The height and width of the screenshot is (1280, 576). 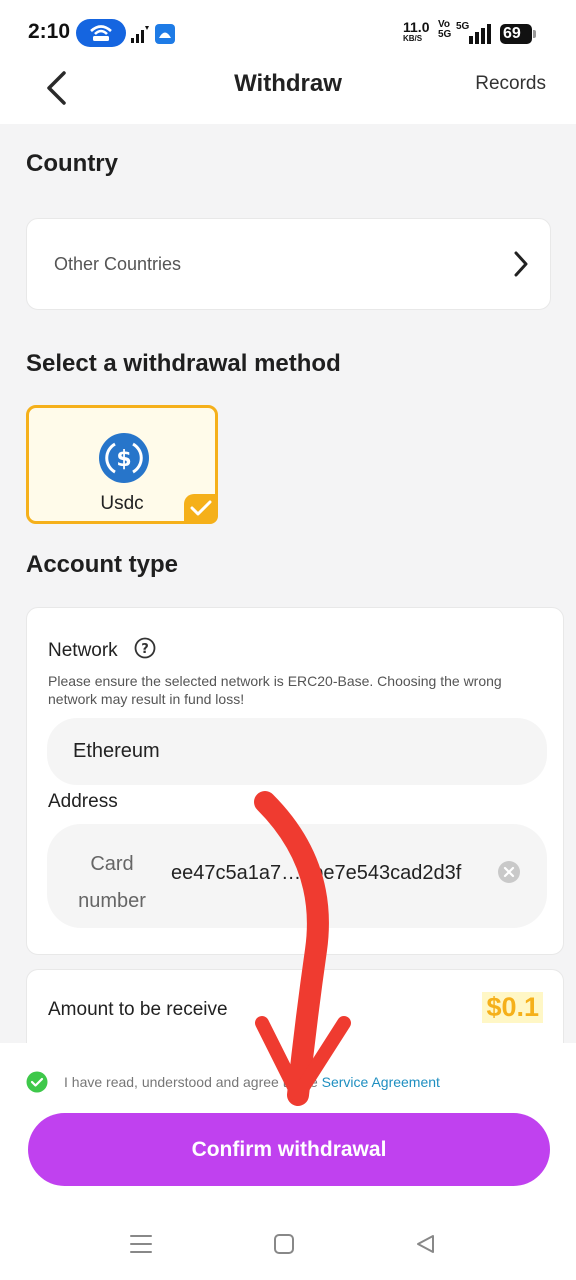 I want to click on method-option-usdc: $ Usdc, so click(x=122, y=464).